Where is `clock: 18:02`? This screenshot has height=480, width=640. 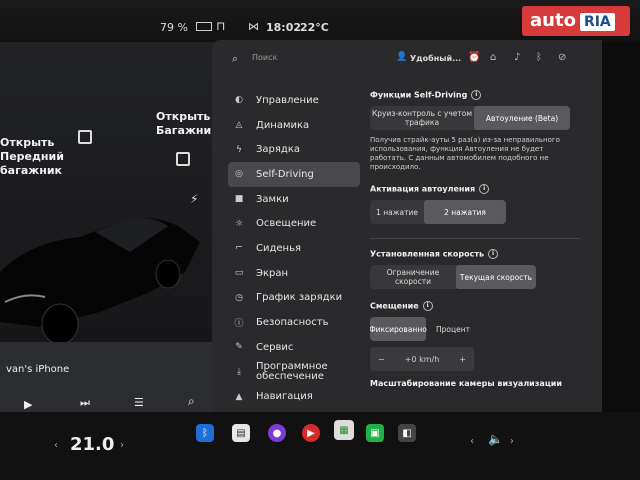 clock: 18:02 is located at coordinates (284, 27).